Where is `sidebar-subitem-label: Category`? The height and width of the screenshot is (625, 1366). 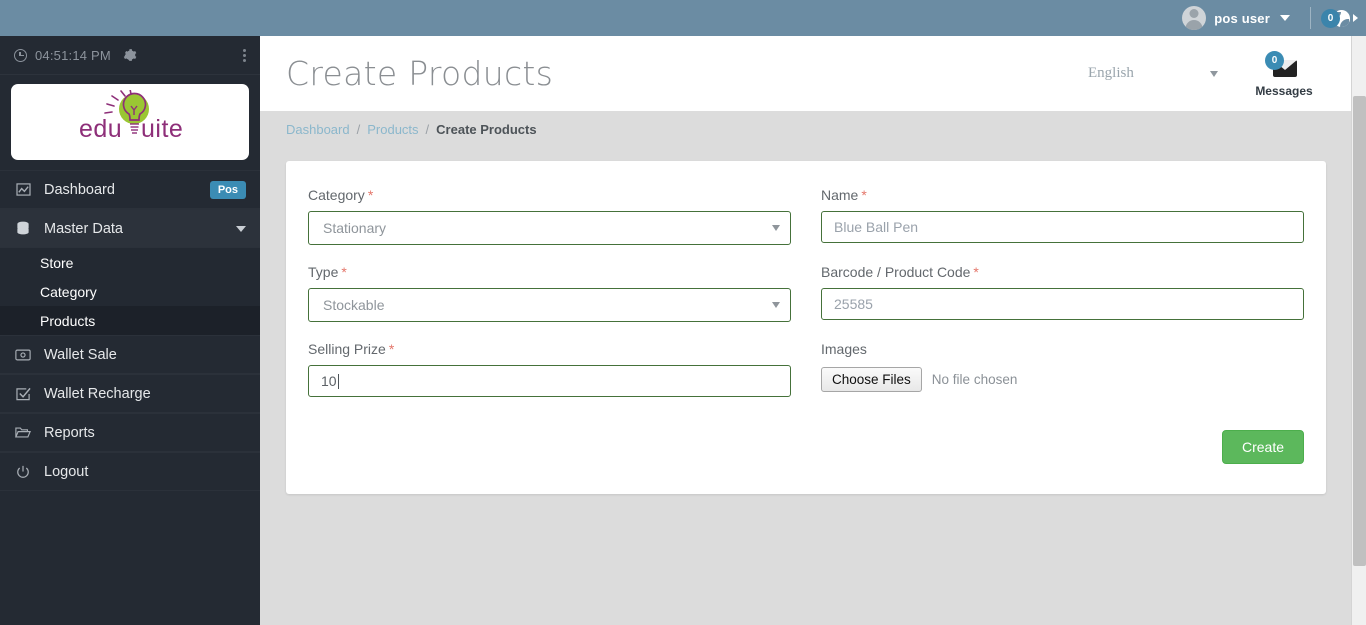 sidebar-subitem-label: Category is located at coordinates (68, 291).